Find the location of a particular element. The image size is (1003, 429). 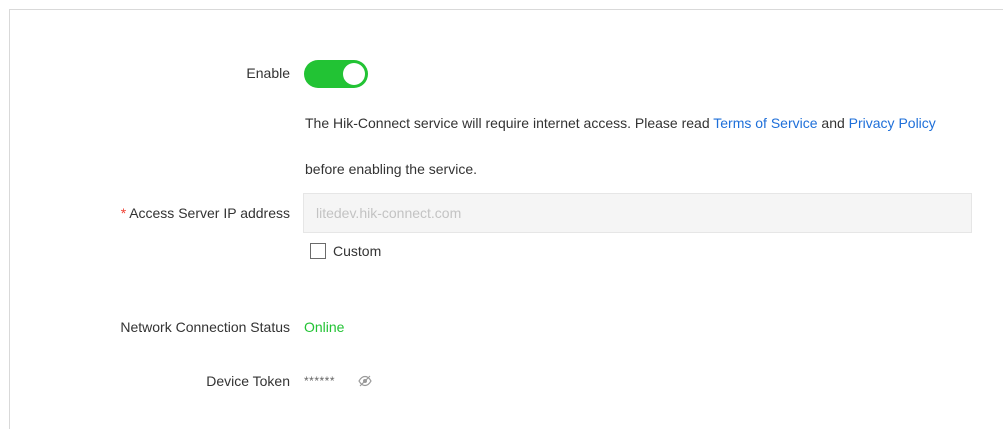

network-status-value: Online is located at coordinates (324, 327).